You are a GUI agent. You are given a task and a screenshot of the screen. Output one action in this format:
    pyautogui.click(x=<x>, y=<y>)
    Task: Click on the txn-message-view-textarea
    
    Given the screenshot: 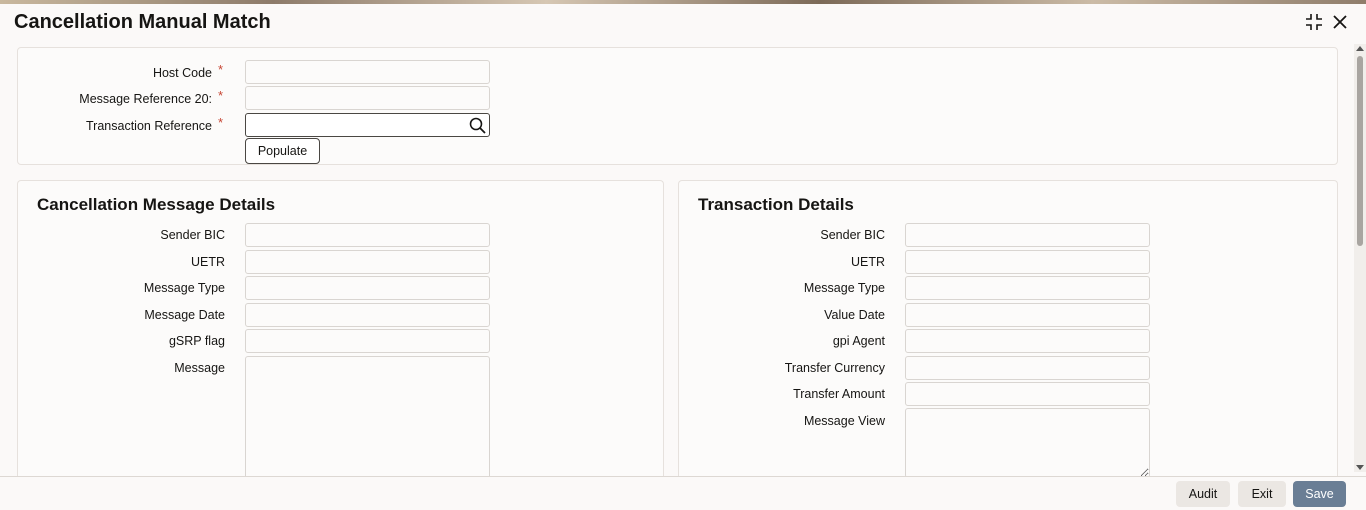 What is the action you would take?
    pyautogui.click(x=1027, y=443)
    